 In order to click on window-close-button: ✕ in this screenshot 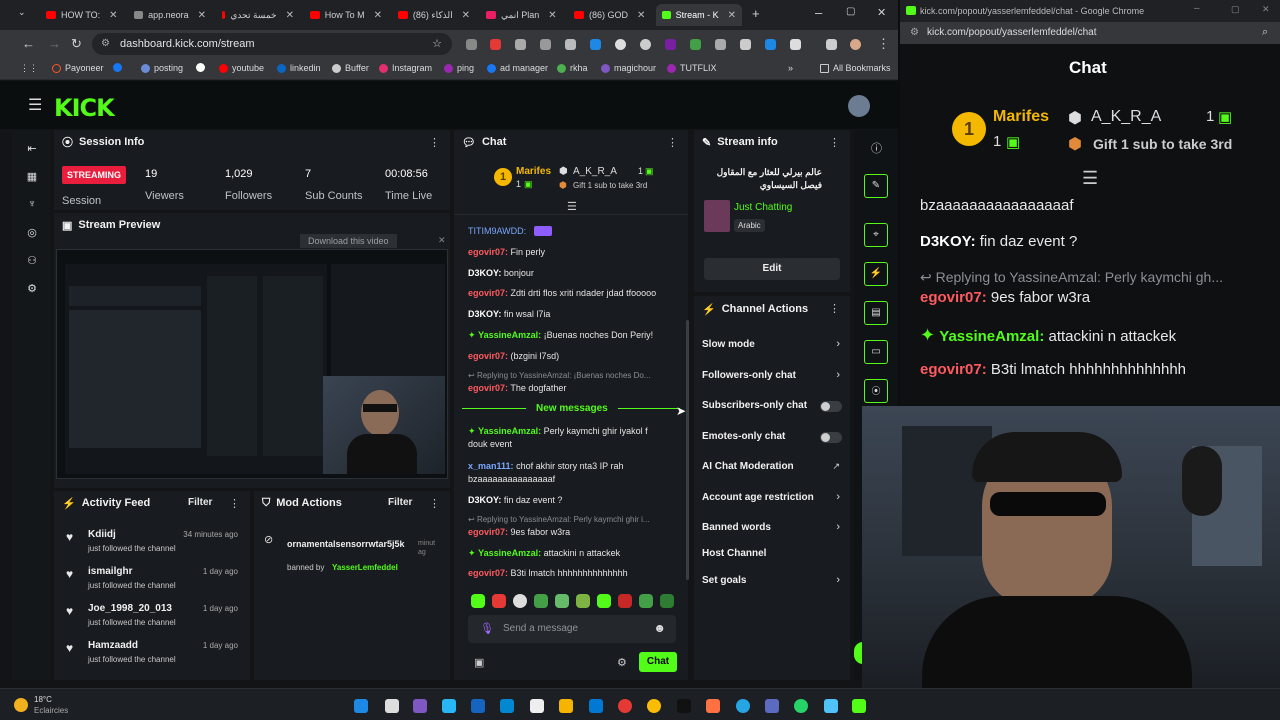, I will do `click(1266, 9)`.